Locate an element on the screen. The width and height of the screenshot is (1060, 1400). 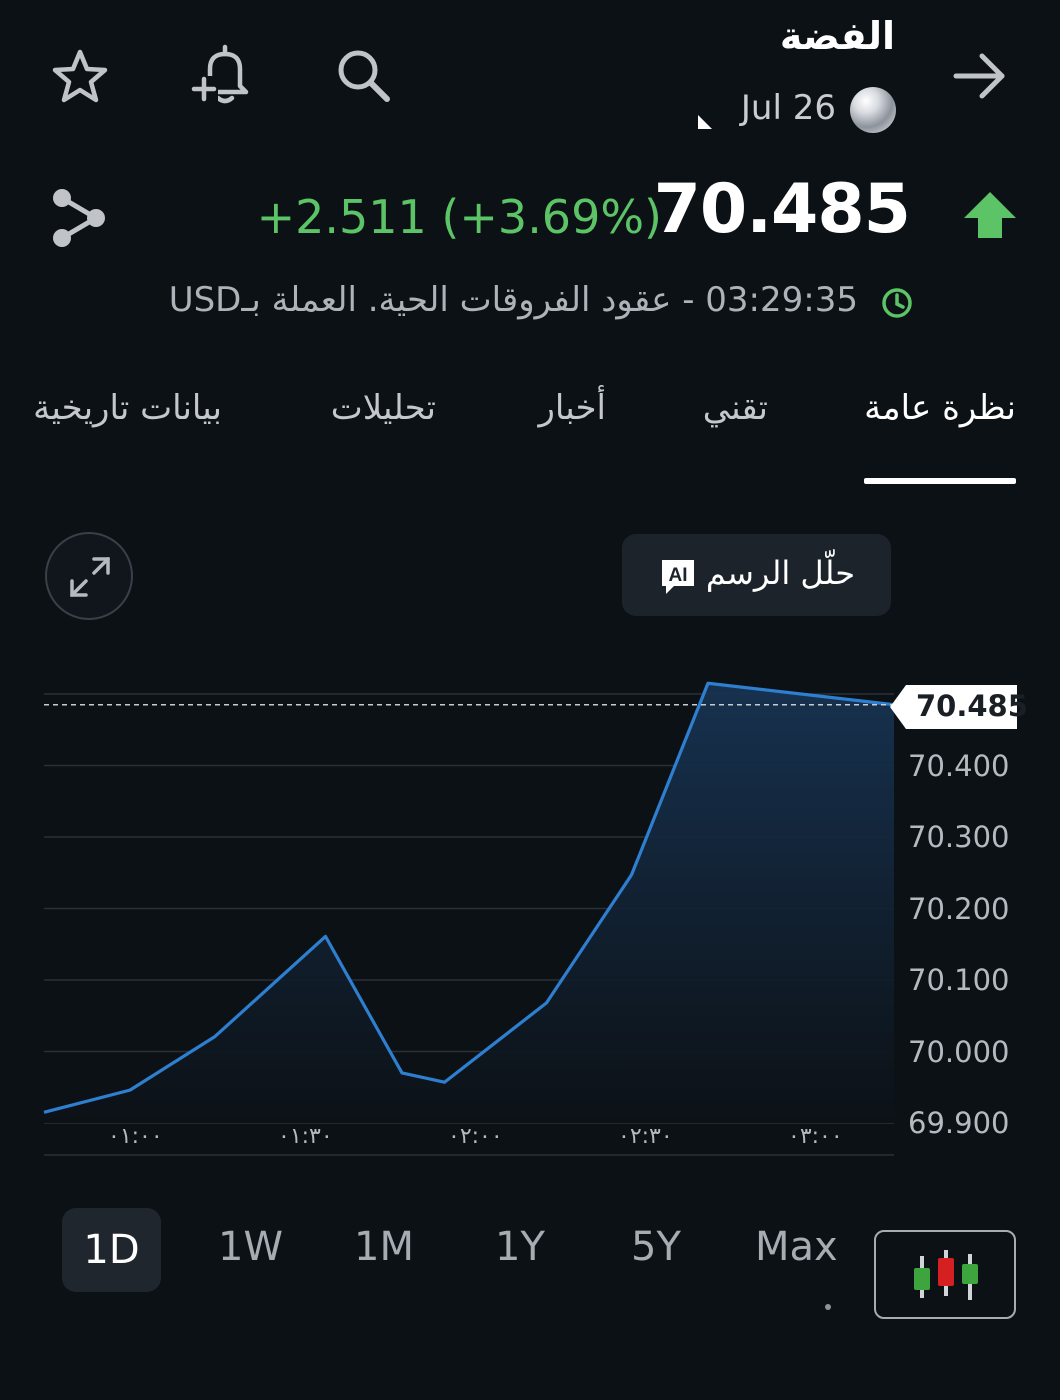
last-price: 70.485 is located at coordinates (782, 209).